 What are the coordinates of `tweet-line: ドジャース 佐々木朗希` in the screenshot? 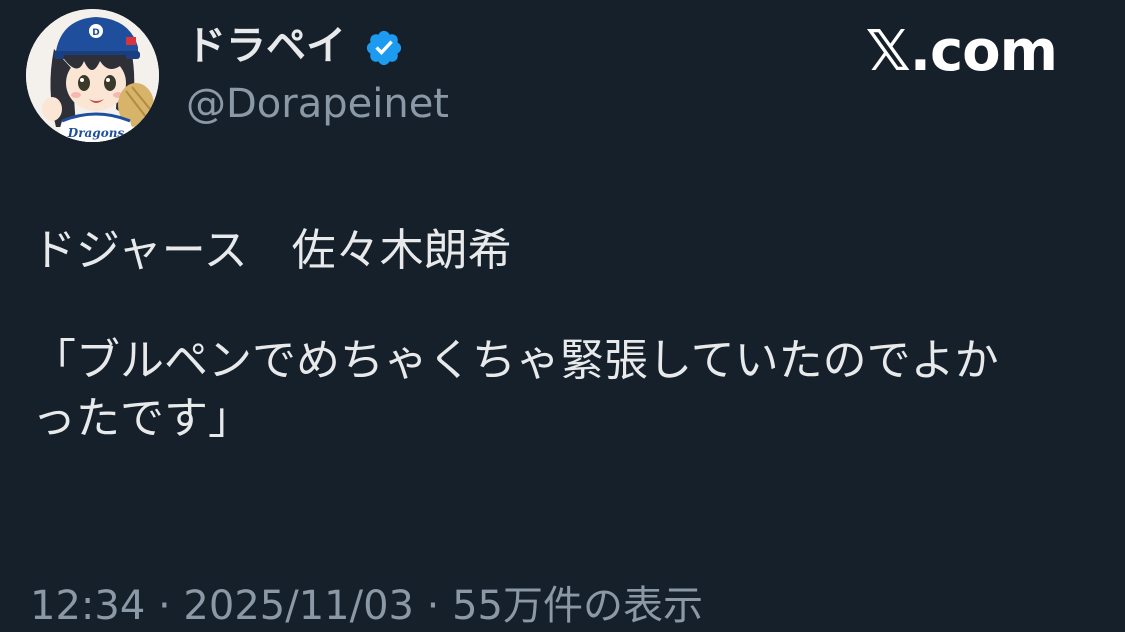 It's located at (272, 250).